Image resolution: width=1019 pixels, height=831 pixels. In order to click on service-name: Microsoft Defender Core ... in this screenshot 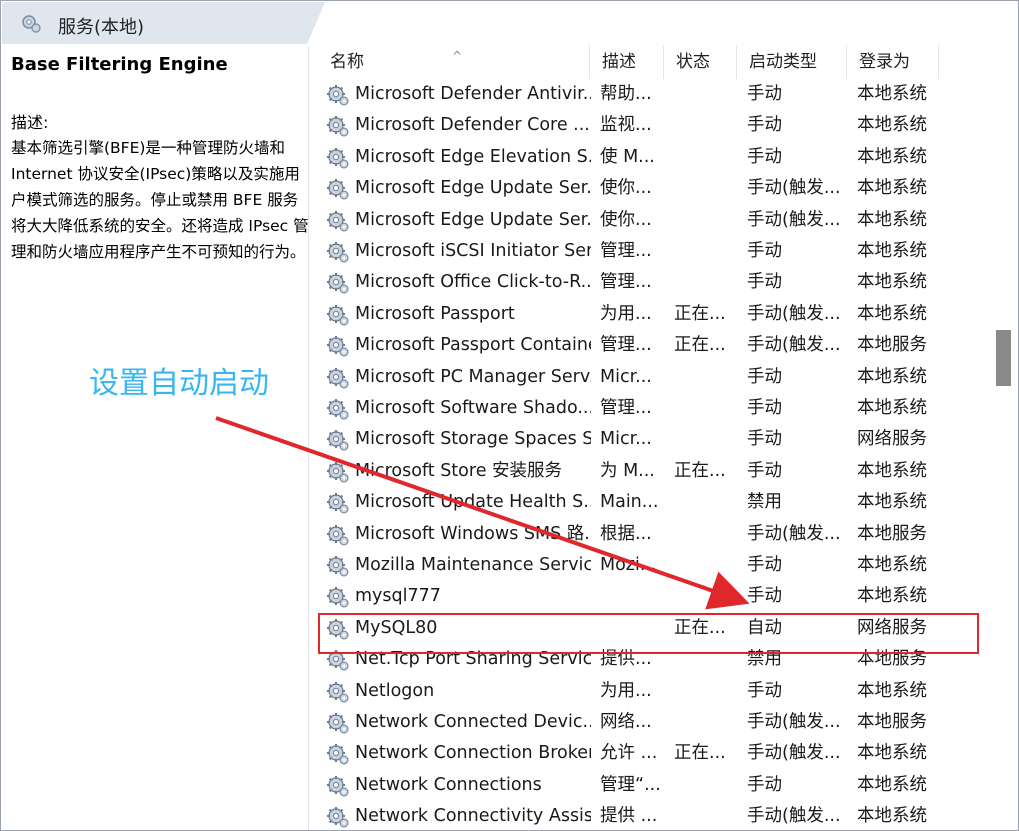, I will do `click(472, 125)`.